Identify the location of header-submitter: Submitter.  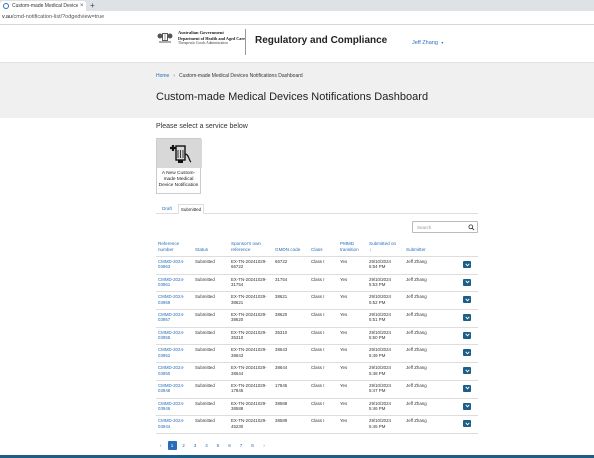
(416, 250).